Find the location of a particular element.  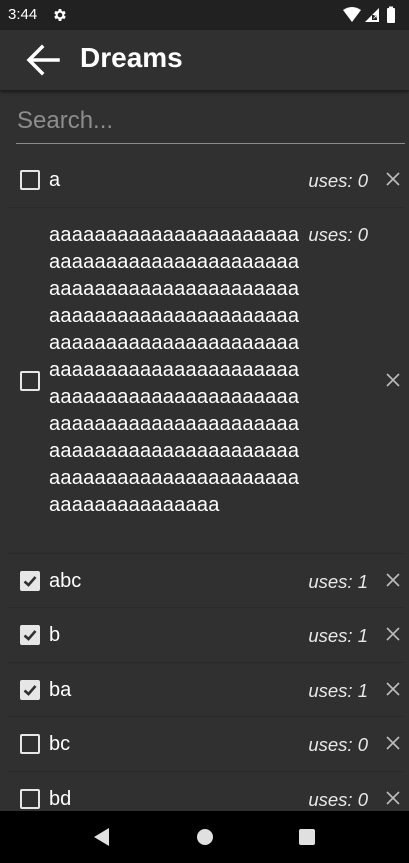

list-item: b uses: 1 is located at coordinates (206, 635).